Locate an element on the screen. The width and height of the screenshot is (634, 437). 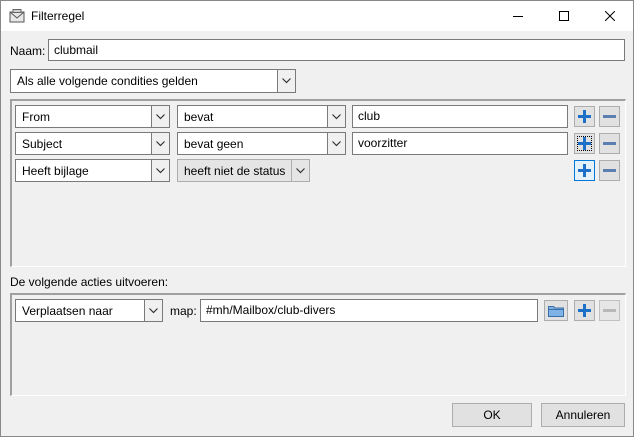
condition-operator-select: bevat geen is located at coordinates (261, 143).